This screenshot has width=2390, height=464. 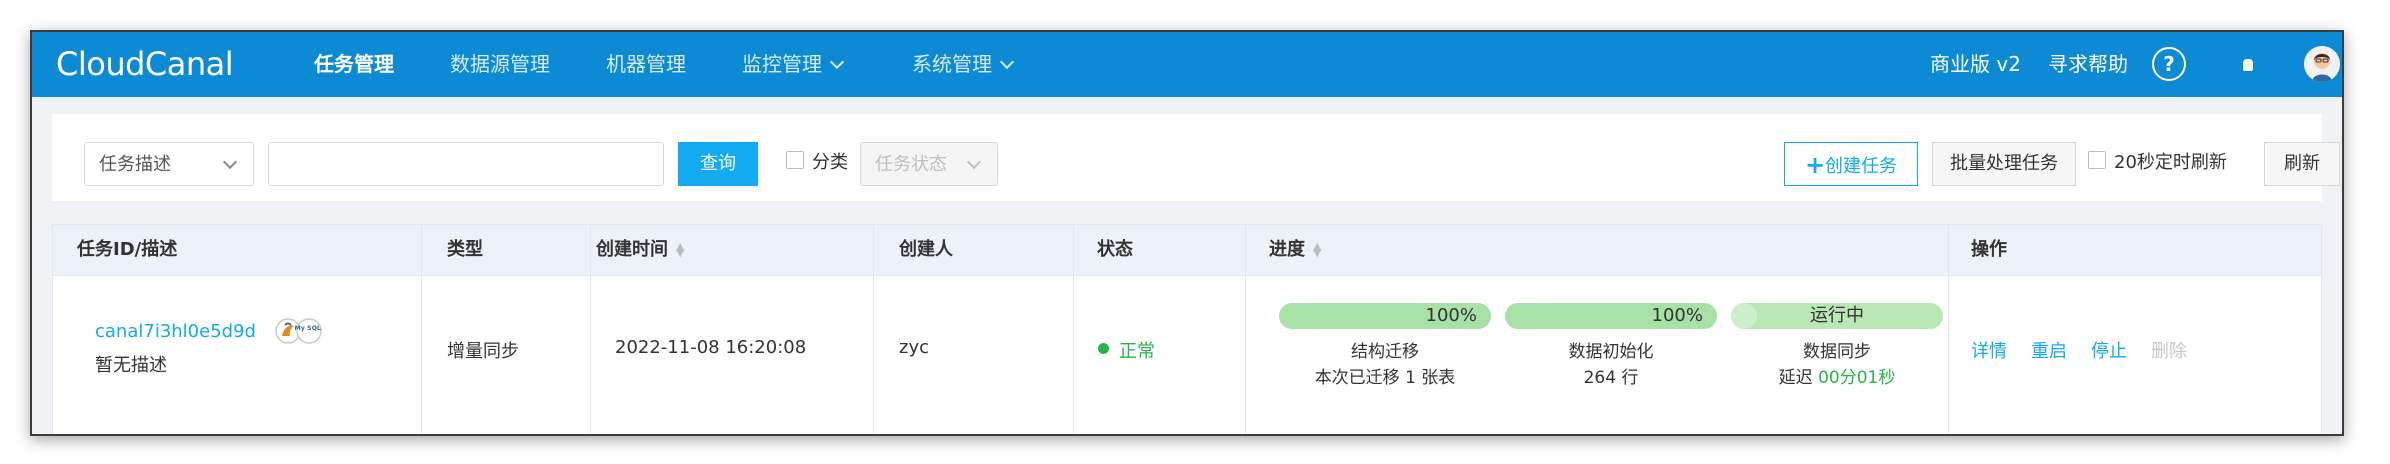 What do you see at coordinates (127, 249) in the screenshot?
I see `header-task-id: 任务ID/描述` at bounding box center [127, 249].